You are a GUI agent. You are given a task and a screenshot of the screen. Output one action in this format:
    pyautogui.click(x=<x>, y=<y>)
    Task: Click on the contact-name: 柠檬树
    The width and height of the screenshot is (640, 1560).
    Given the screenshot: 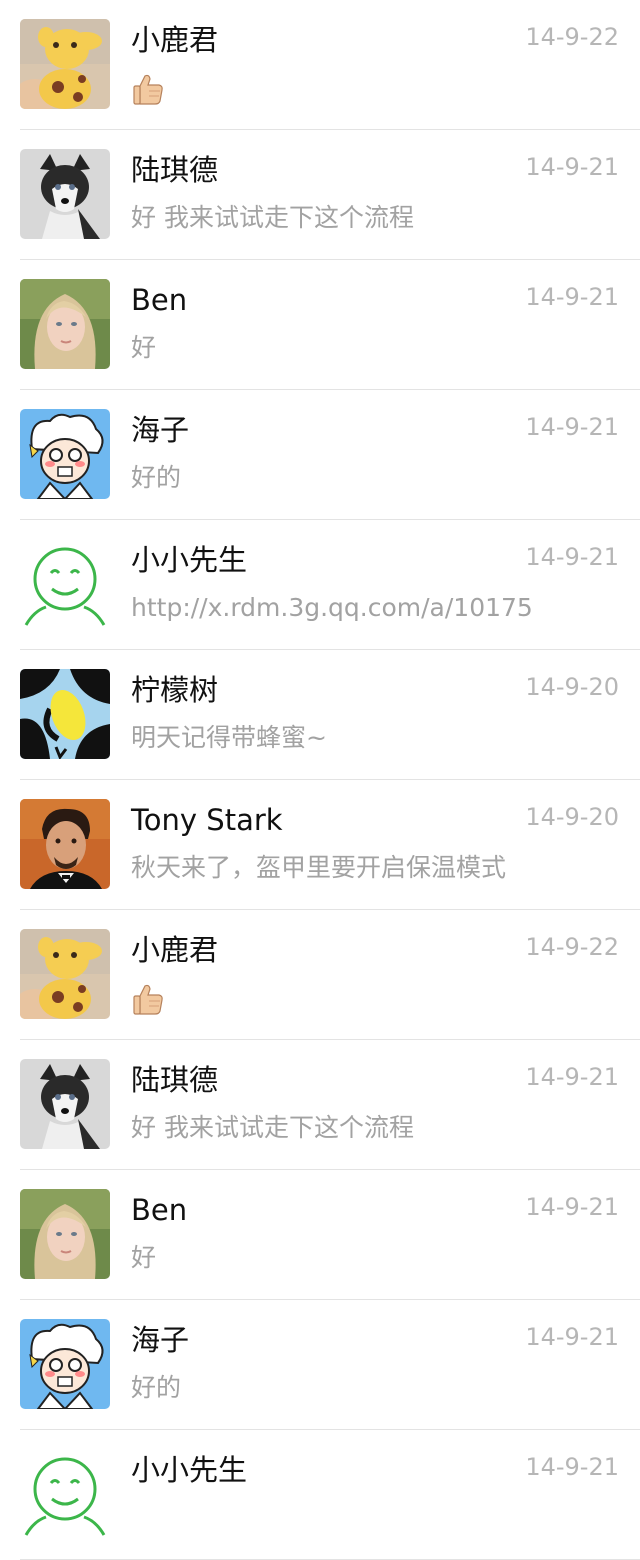 What is the action you would take?
    pyautogui.click(x=175, y=690)
    